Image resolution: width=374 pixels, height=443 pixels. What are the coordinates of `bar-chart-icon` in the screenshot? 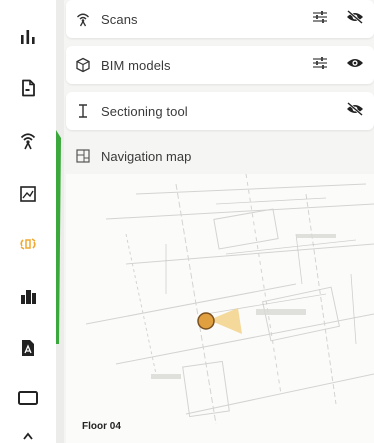 It's located at (28, 37).